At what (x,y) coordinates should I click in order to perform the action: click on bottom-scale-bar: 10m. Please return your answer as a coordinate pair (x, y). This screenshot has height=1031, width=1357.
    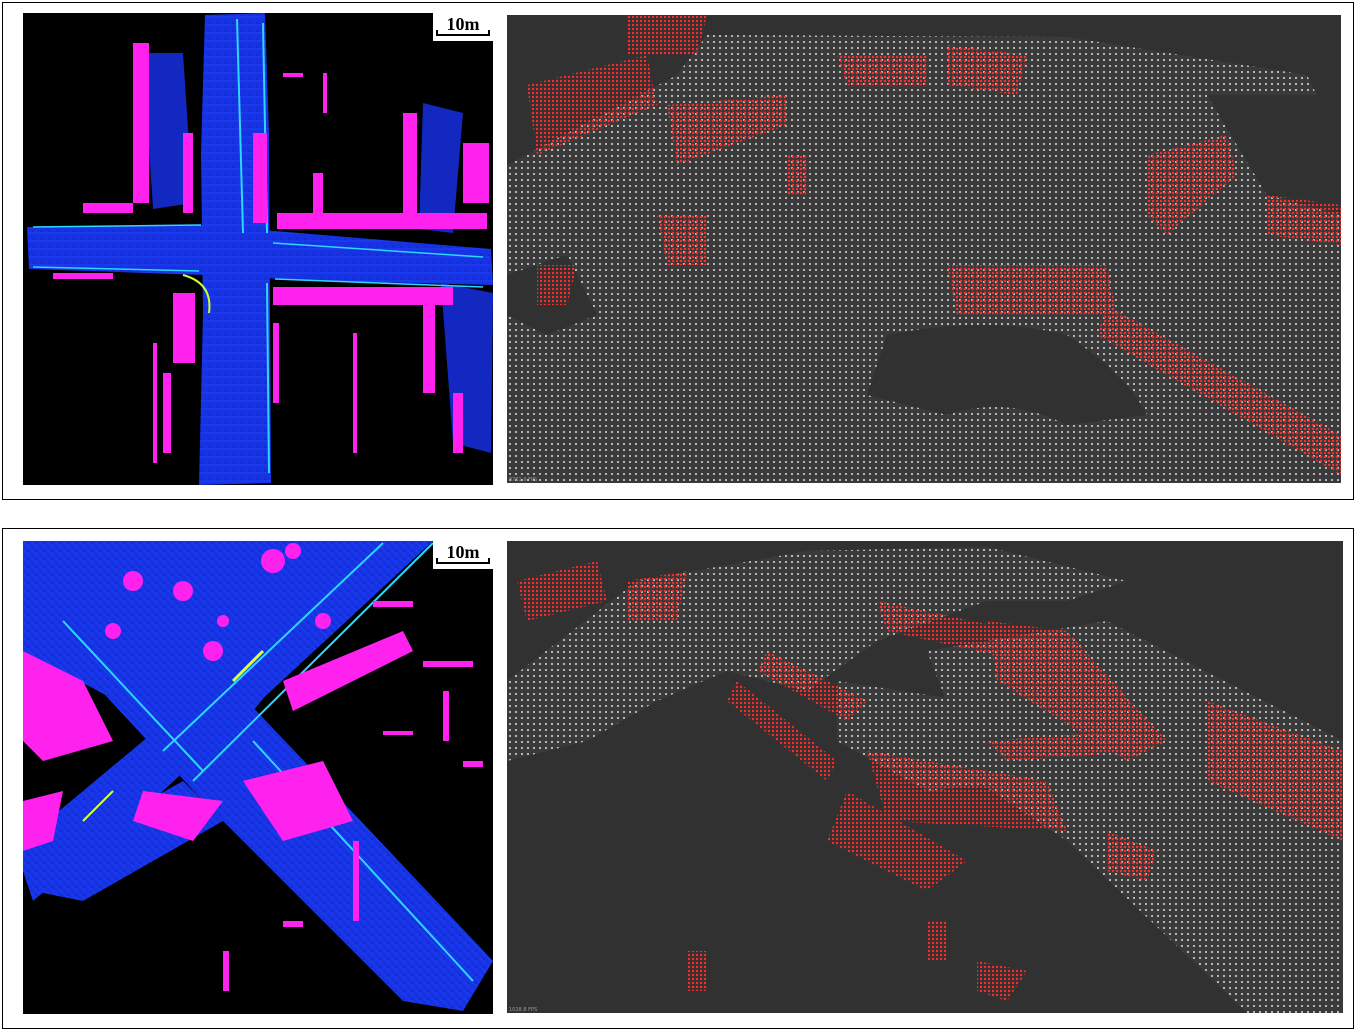
    Looking at the image, I should click on (463, 555).